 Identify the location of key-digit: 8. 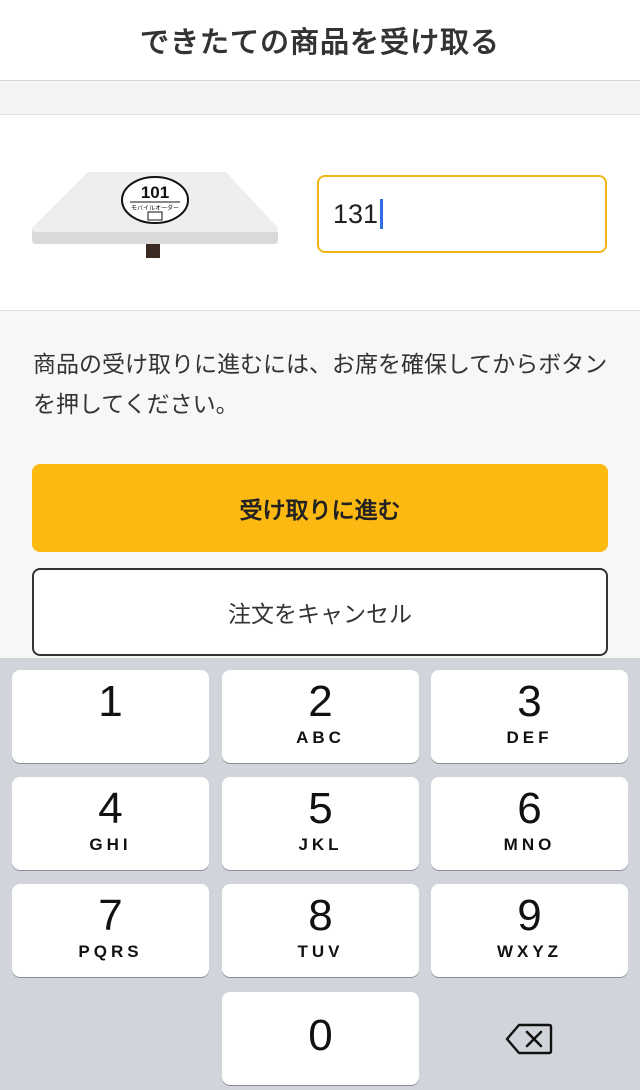
(320, 915).